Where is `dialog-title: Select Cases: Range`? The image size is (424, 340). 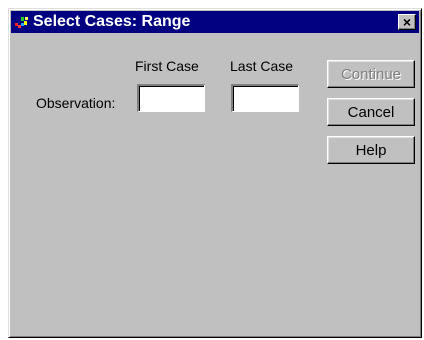
dialog-title: Select Cases: Range is located at coordinates (112, 21).